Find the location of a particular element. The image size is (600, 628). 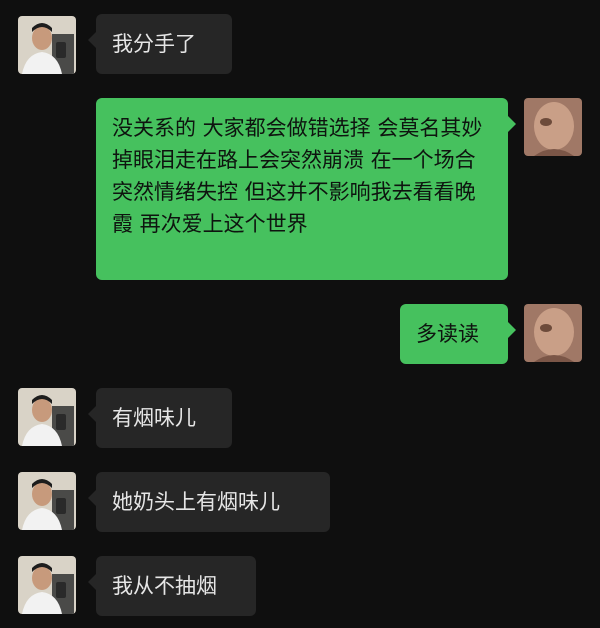

message-bubble: 有烟味儿 is located at coordinates (160, 418).